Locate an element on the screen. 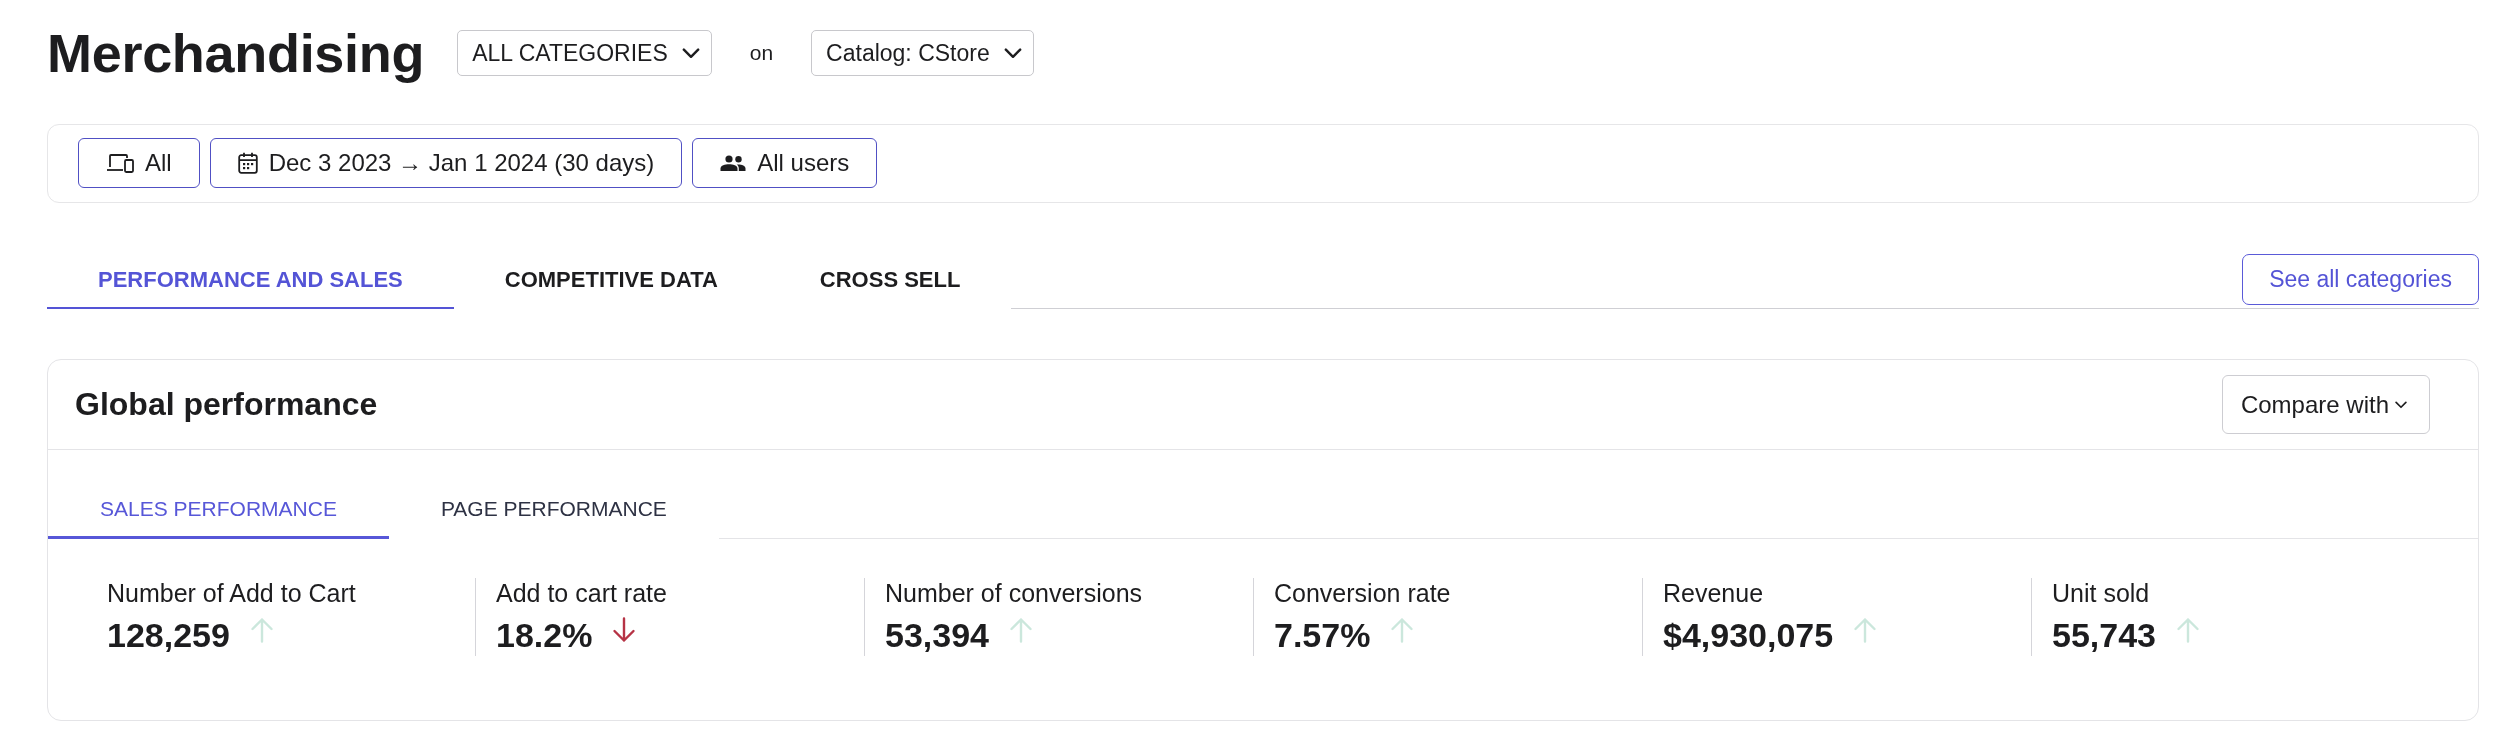 This screenshot has width=2520, height=742. metric-value: 53,394 is located at coordinates (937, 635).